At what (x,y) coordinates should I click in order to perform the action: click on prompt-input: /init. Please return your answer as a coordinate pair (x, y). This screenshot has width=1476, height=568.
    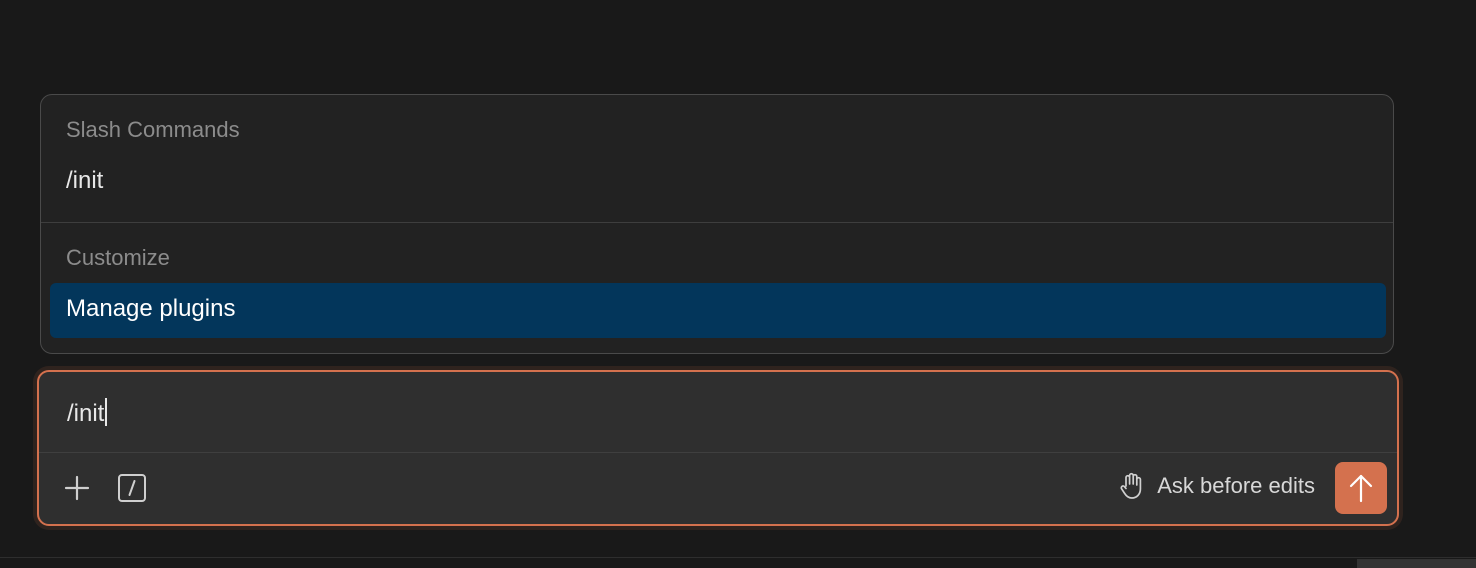
    Looking at the image, I should click on (87, 413).